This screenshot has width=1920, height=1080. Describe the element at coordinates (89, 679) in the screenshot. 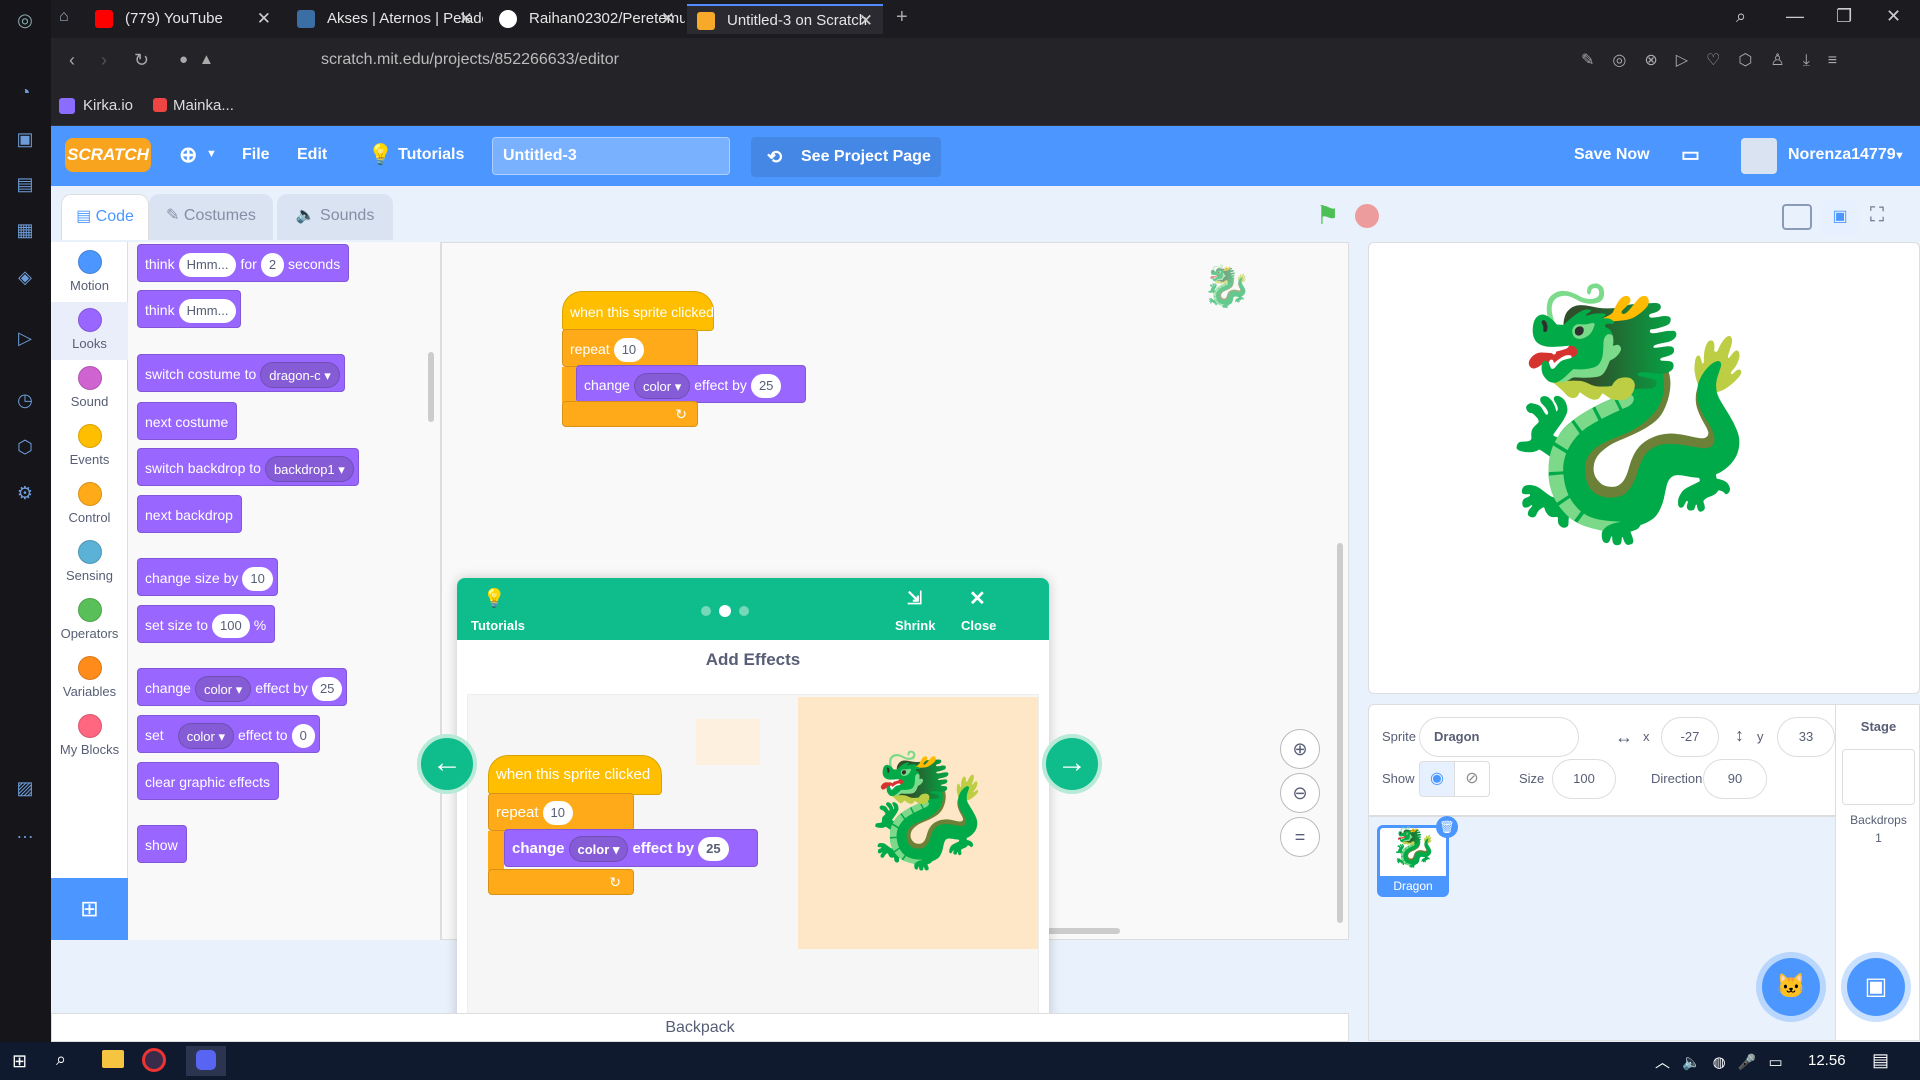

I see `category-variables: Variables` at that location.